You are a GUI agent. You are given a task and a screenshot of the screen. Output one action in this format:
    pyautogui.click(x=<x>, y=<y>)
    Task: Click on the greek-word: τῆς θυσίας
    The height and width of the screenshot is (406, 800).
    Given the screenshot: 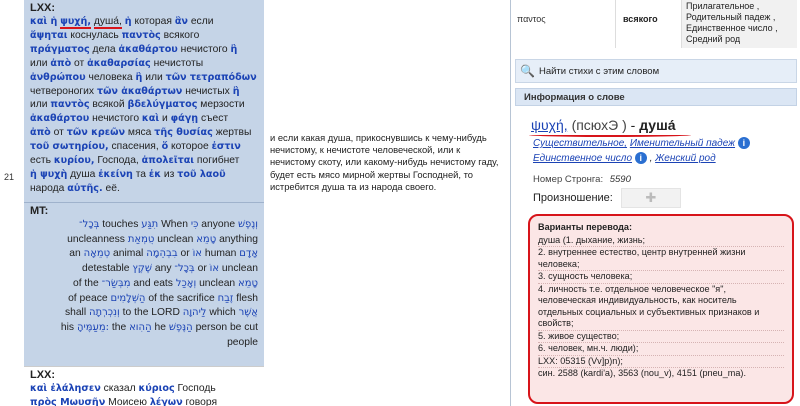 What is the action you would take?
    pyautogui.click(x=183, y=132)
    